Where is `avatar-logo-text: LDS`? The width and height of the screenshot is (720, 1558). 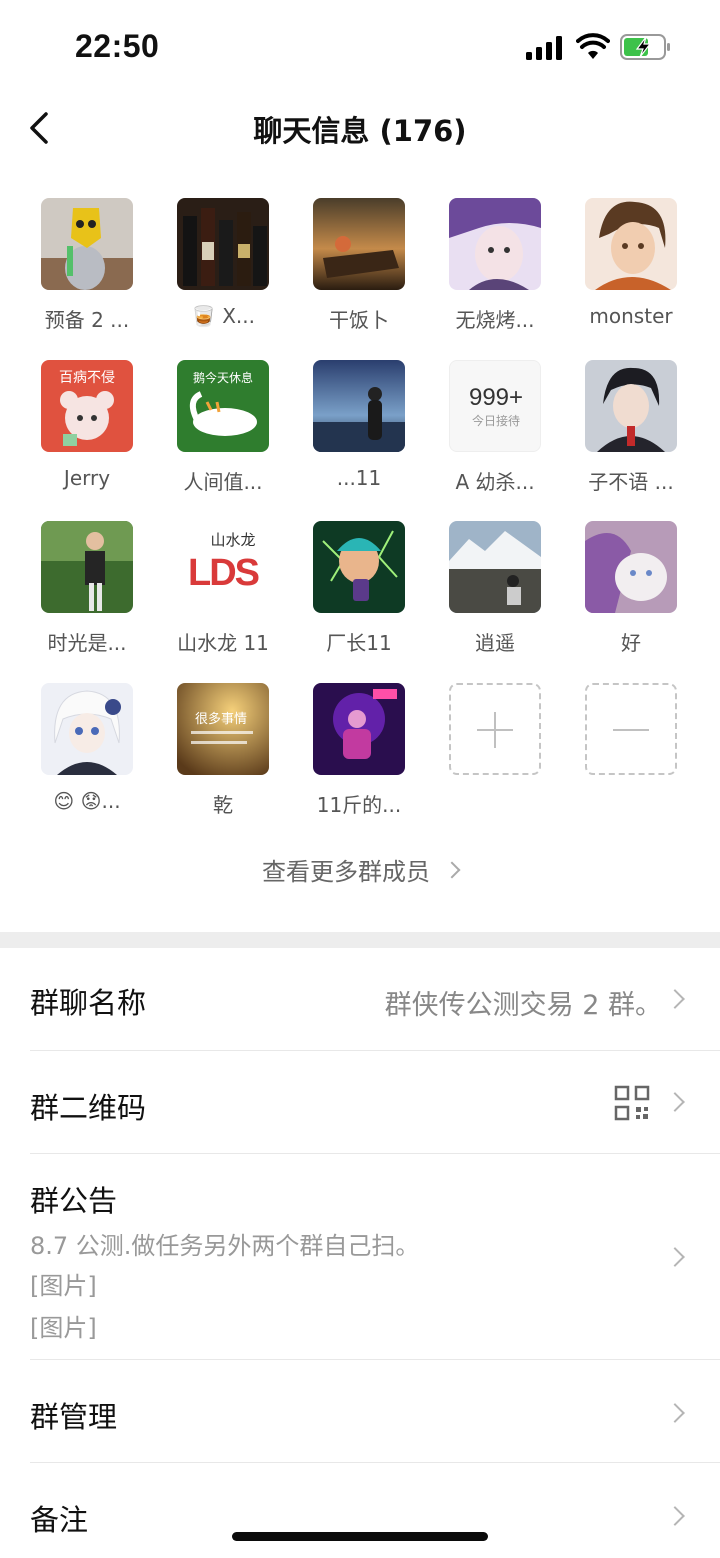
avatar-logo-text: LDS is located at coordinates (223, 573).